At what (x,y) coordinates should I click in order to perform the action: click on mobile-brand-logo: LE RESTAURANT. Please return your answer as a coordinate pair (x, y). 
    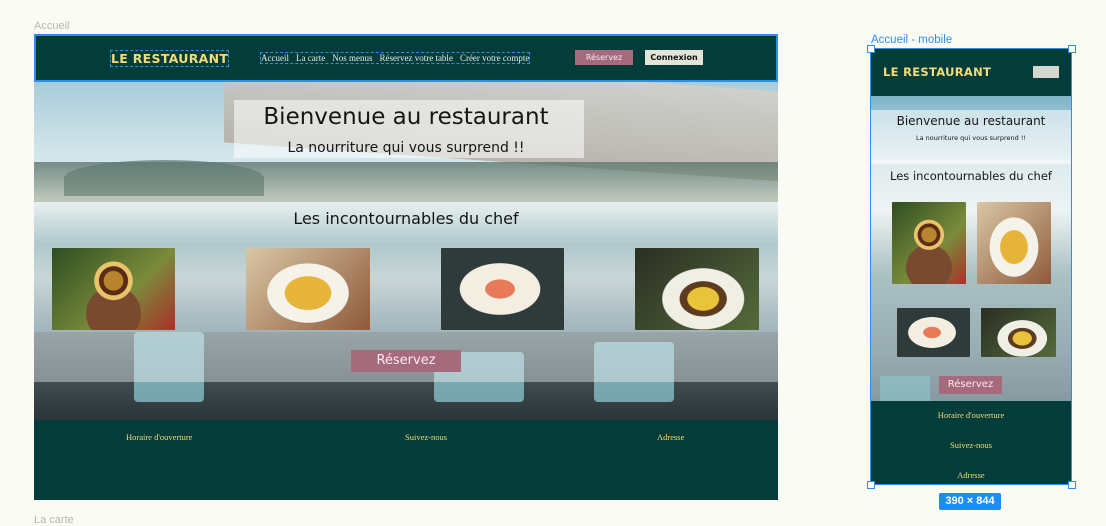
    Looking at the image, I should click on (937, 72).